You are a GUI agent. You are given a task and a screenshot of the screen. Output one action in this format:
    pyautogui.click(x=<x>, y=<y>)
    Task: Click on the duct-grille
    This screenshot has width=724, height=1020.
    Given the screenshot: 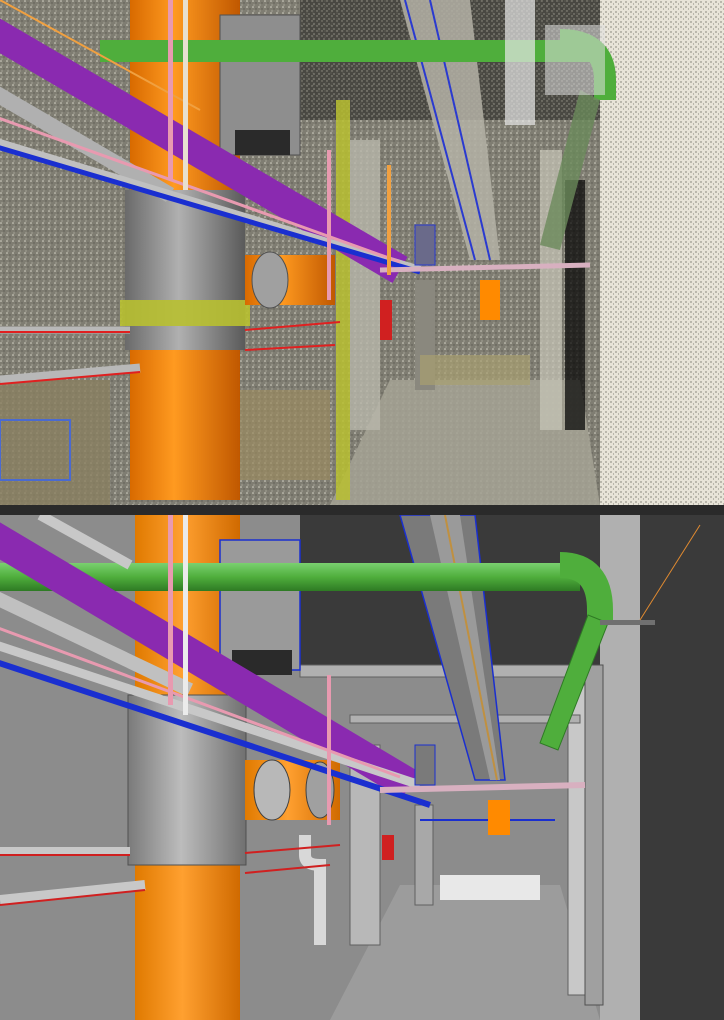 What is the action you would take?
    pyautogui.click(x=262, y=142)
    